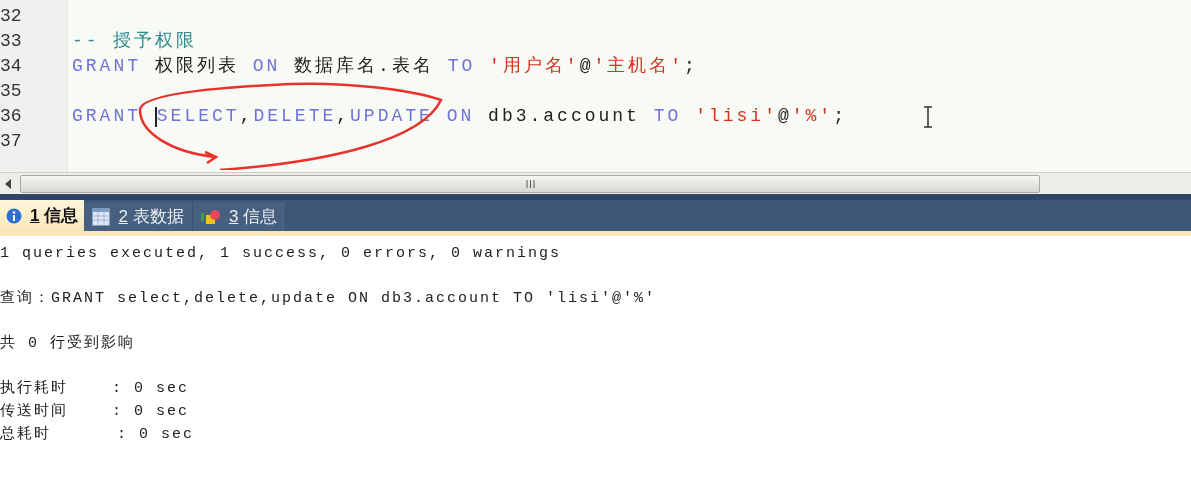  I want to click on code-comment: -- 授予权限, so click(135, 41).